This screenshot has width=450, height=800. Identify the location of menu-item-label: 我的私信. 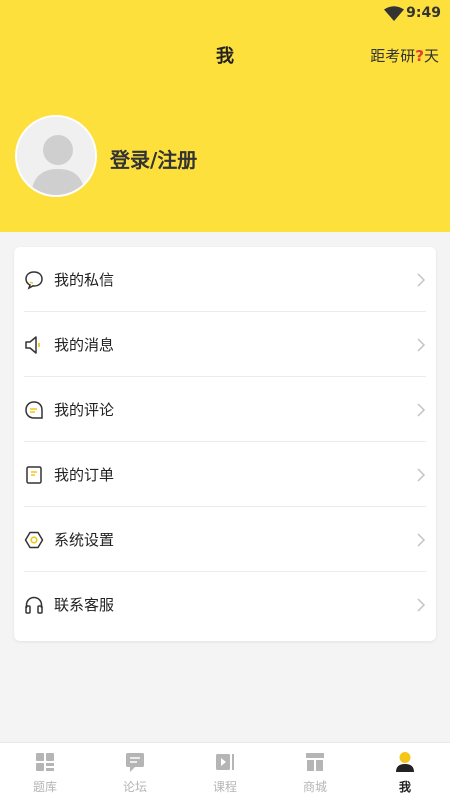
(84, 280).